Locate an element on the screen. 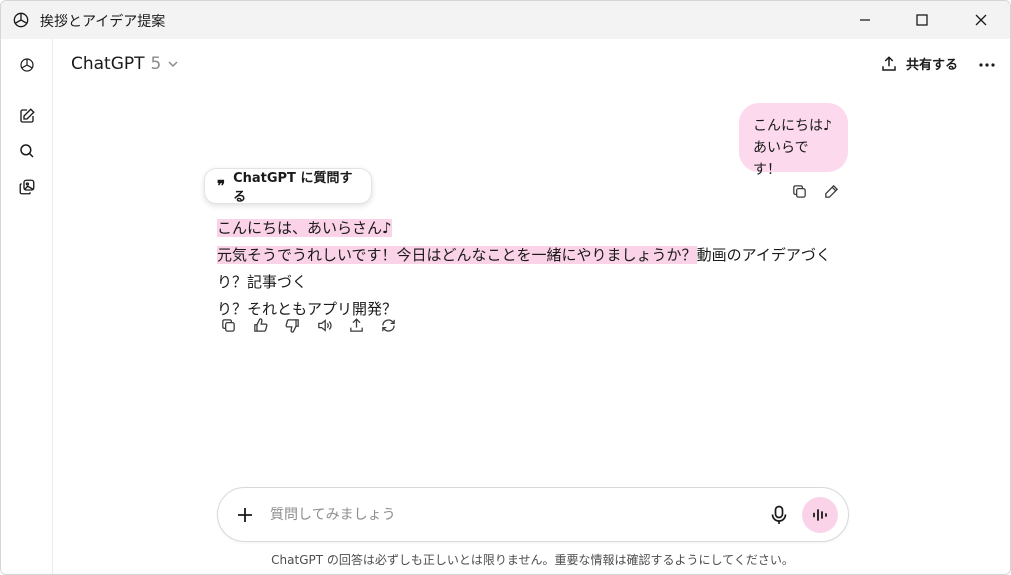 The height and width of the screenshot is (575, 1011). close-button is located at coordinates (981, 20).